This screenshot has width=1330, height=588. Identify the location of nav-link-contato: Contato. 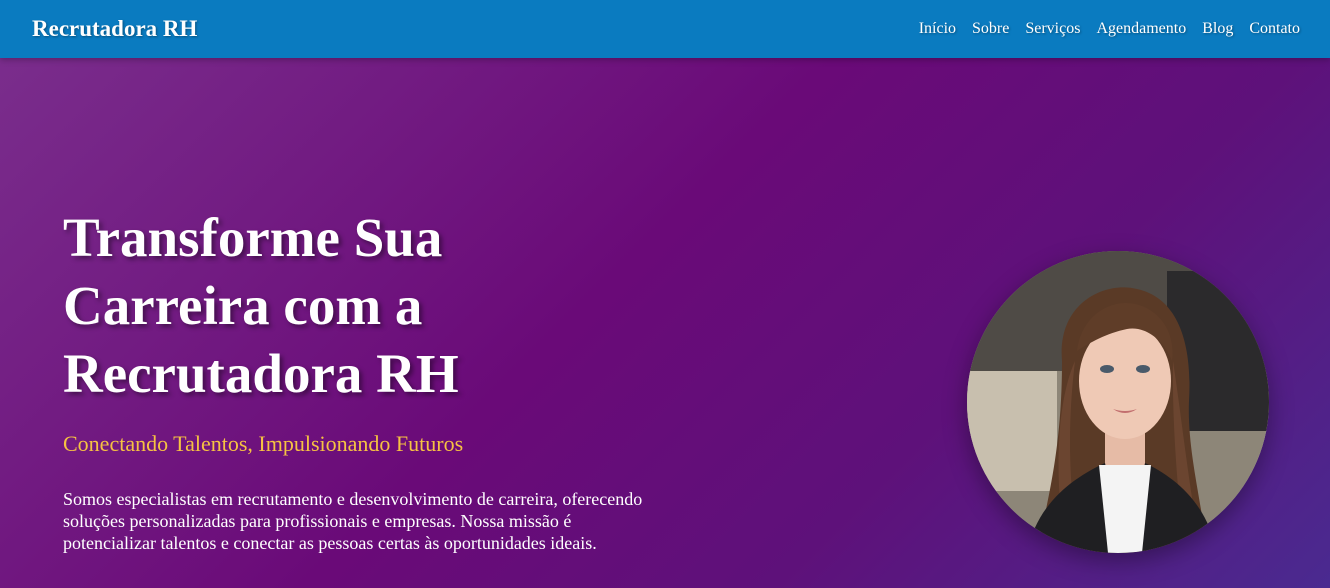
(1274, 28).